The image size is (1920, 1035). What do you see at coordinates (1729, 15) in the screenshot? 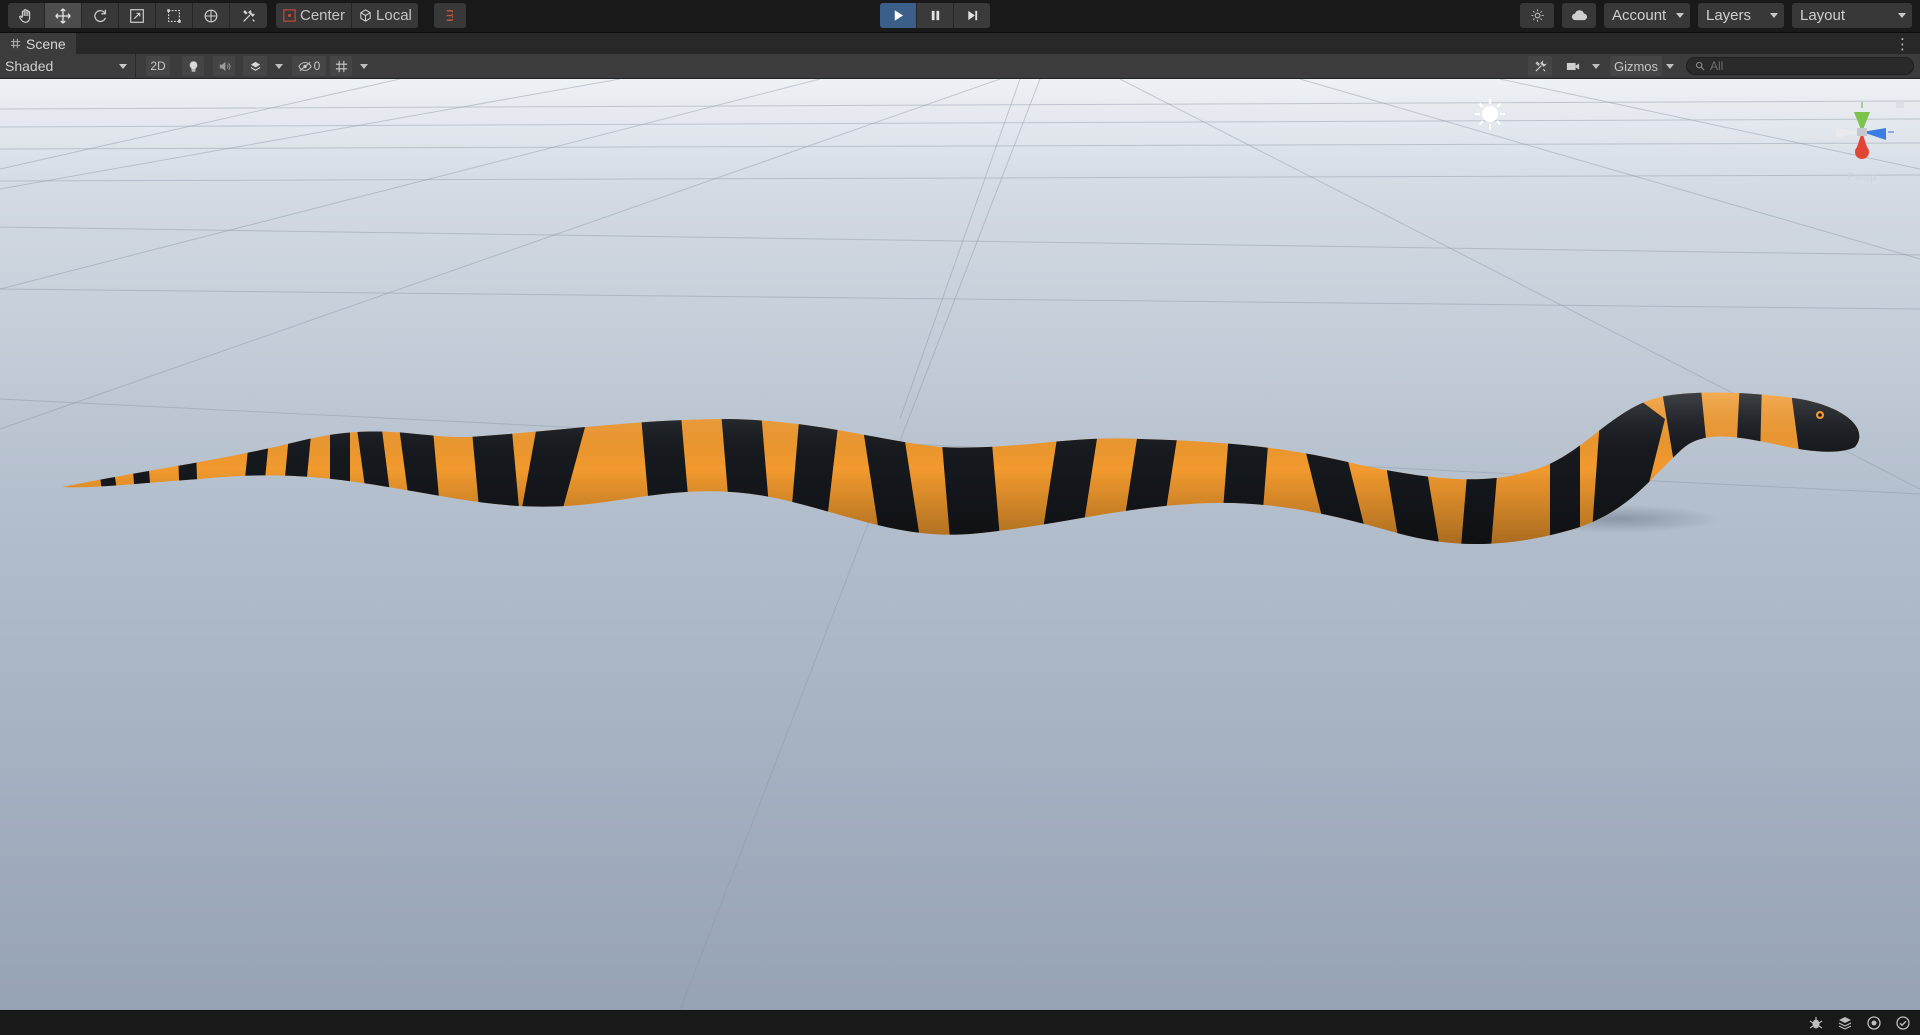
I see `layers-label: Layers` at bounding box center [1729, 15].